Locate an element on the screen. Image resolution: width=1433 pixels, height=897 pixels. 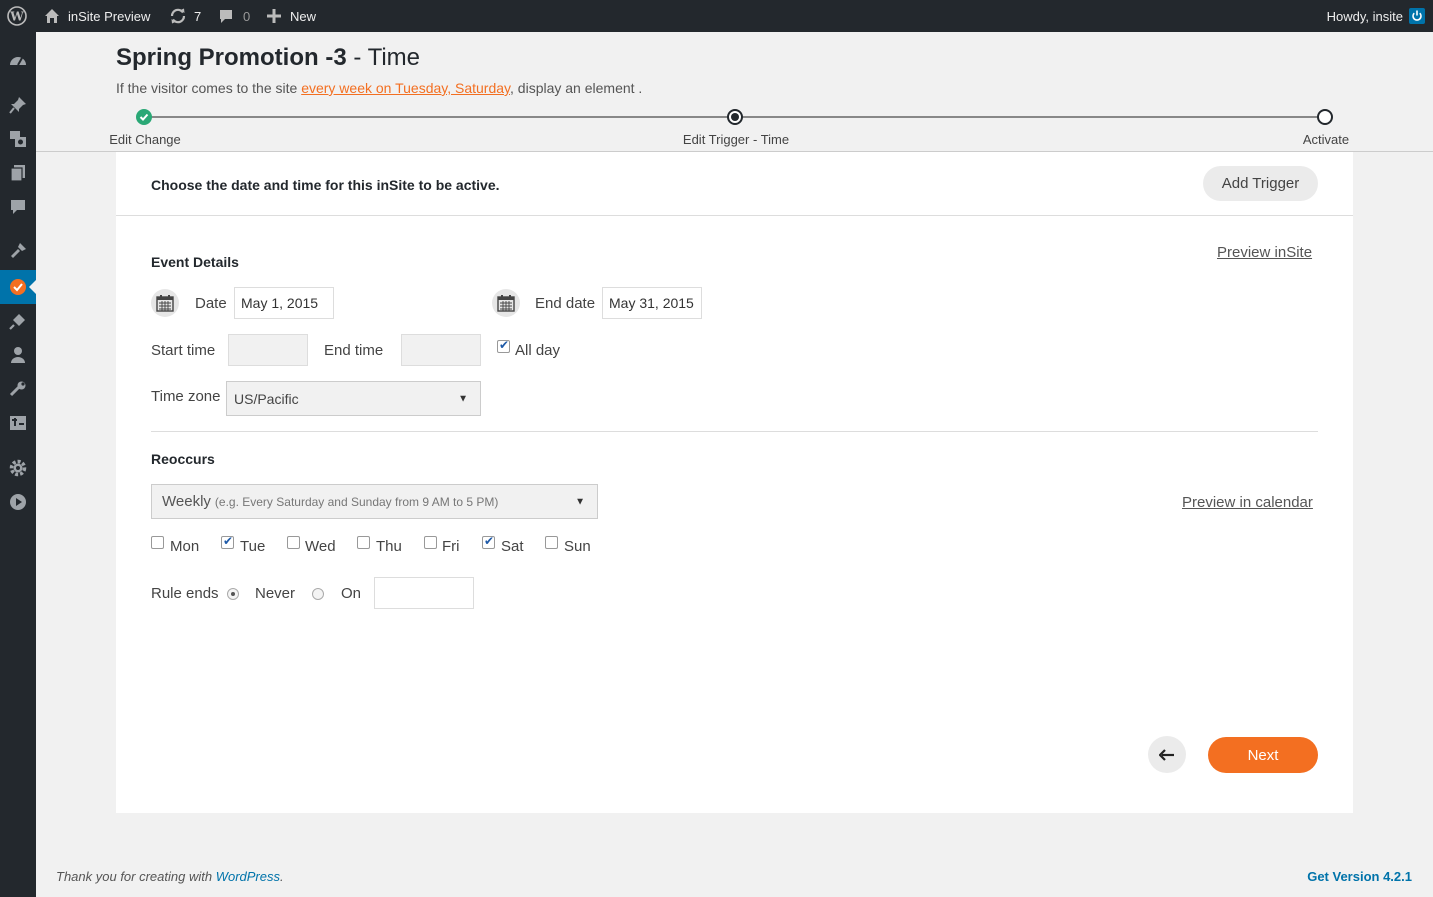
wordpress-icon: W is located at coordinates (17, 16).